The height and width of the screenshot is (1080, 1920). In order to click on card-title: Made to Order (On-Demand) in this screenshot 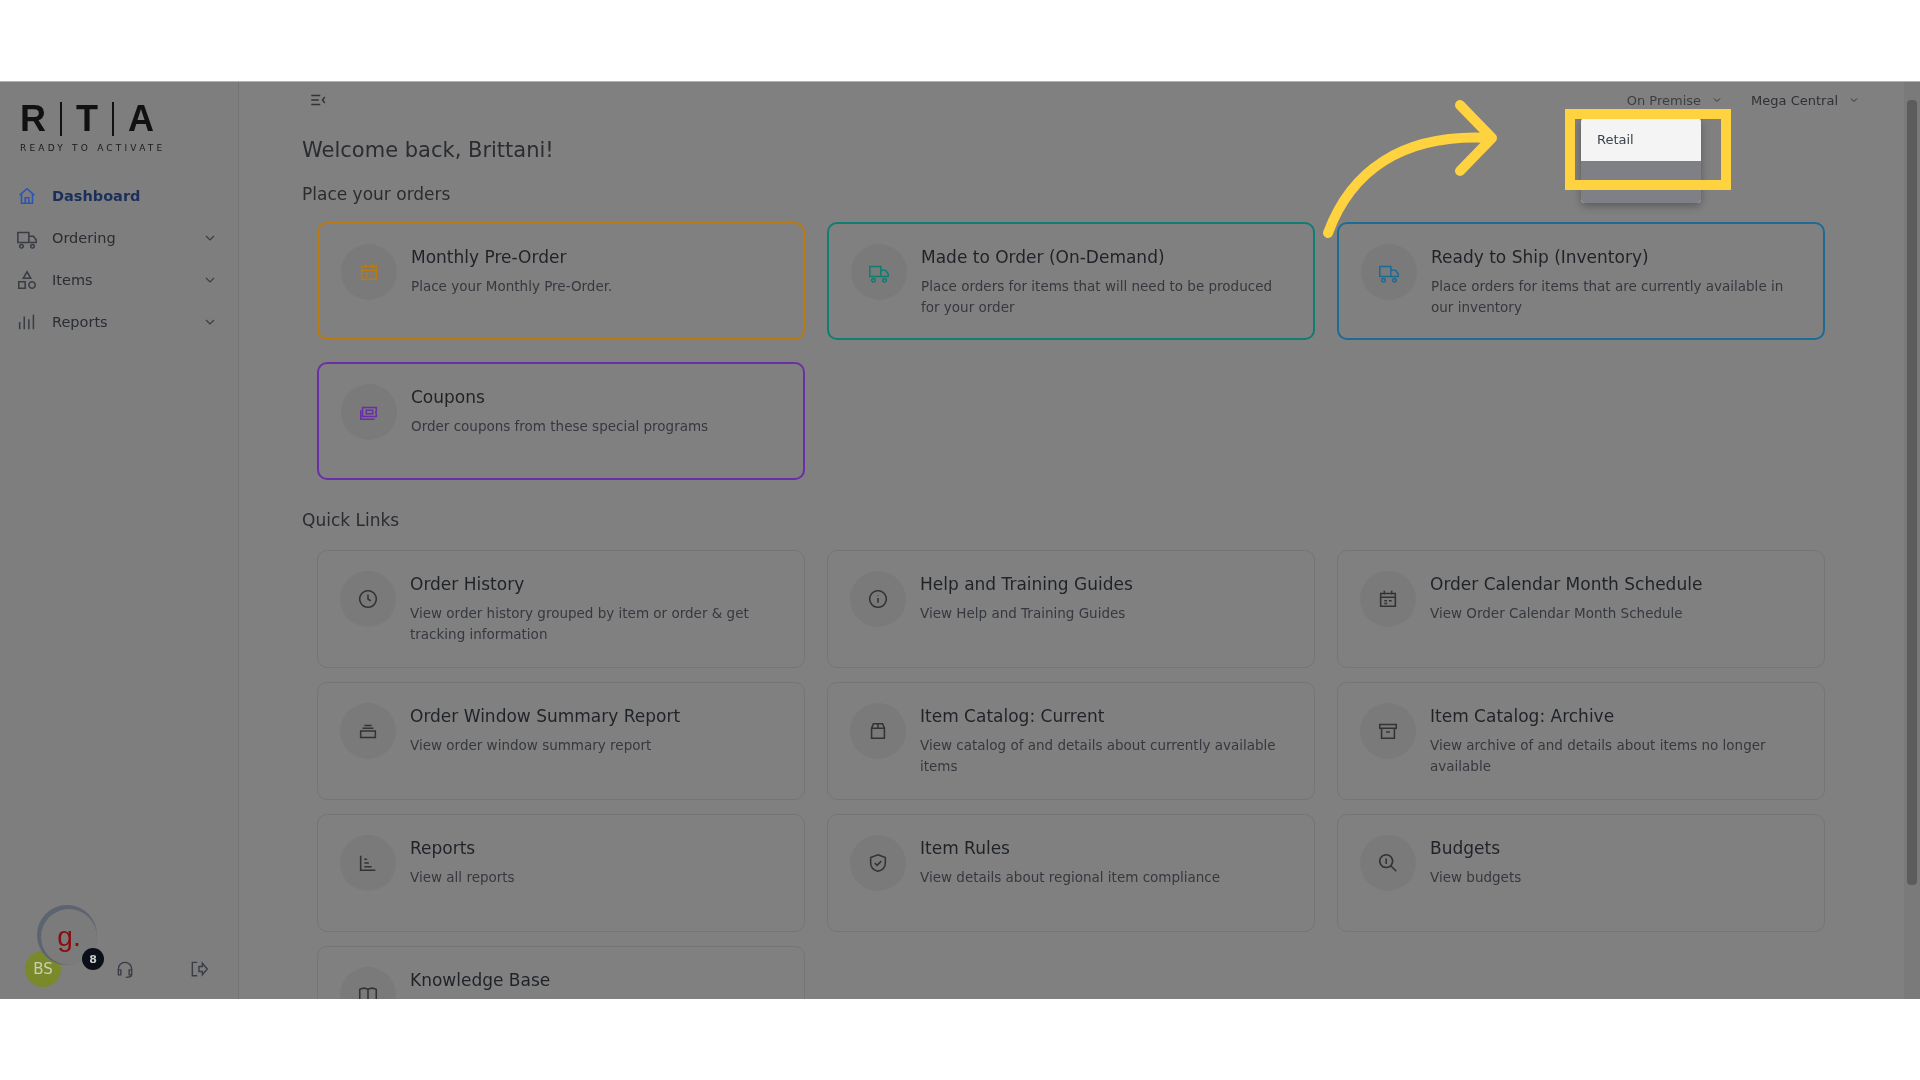, I will do `click(1043, 257)`.